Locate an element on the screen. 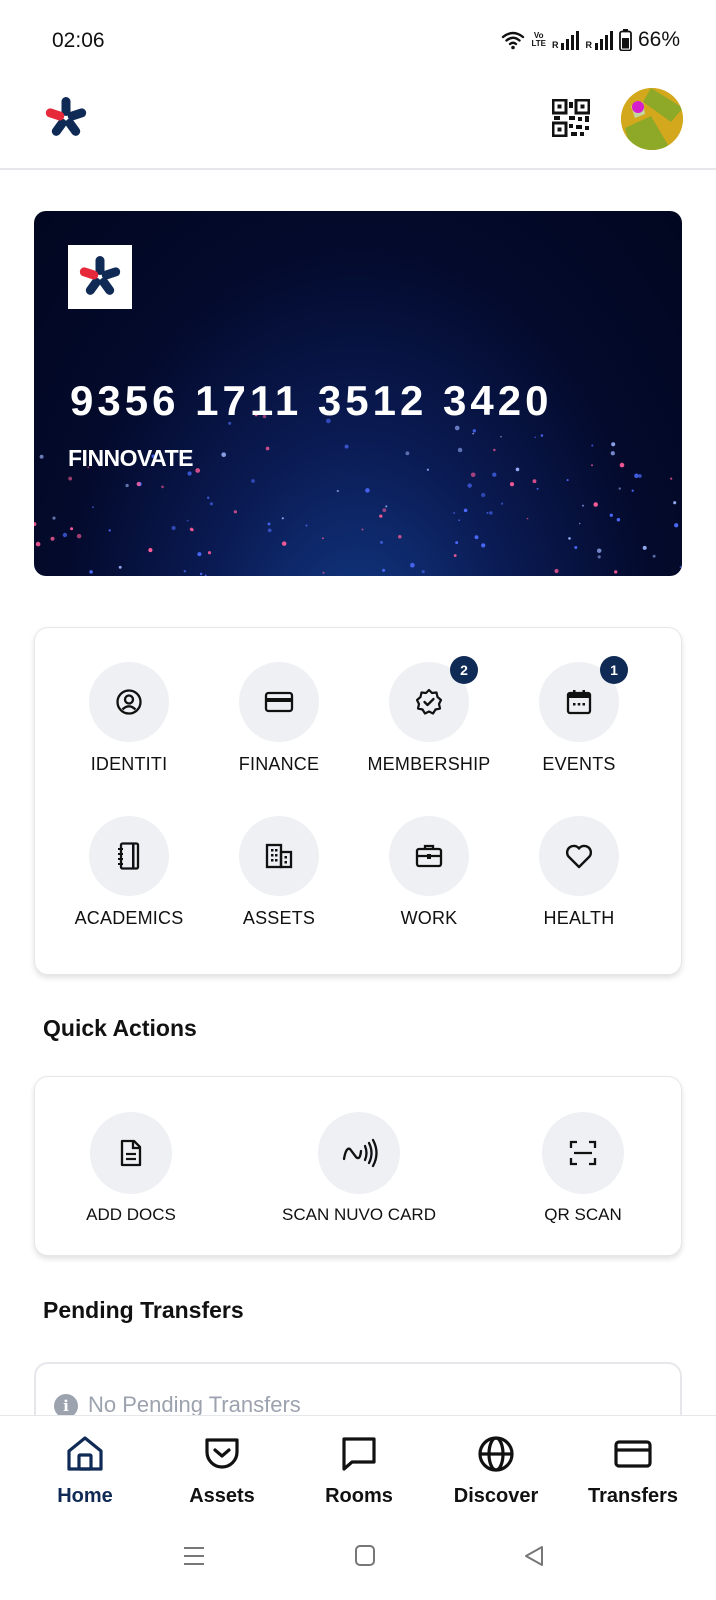  heart-icon is located at coordinates (579, 856).